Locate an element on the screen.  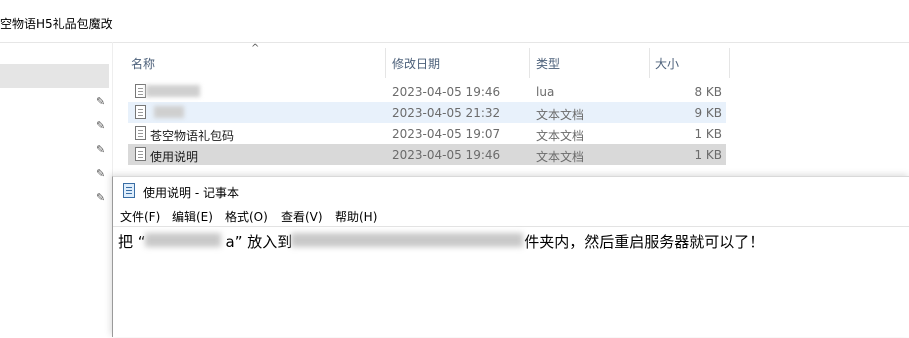
column-header-row: 名称 修改日期 类型 大小 is located at coordinates (510, 61).